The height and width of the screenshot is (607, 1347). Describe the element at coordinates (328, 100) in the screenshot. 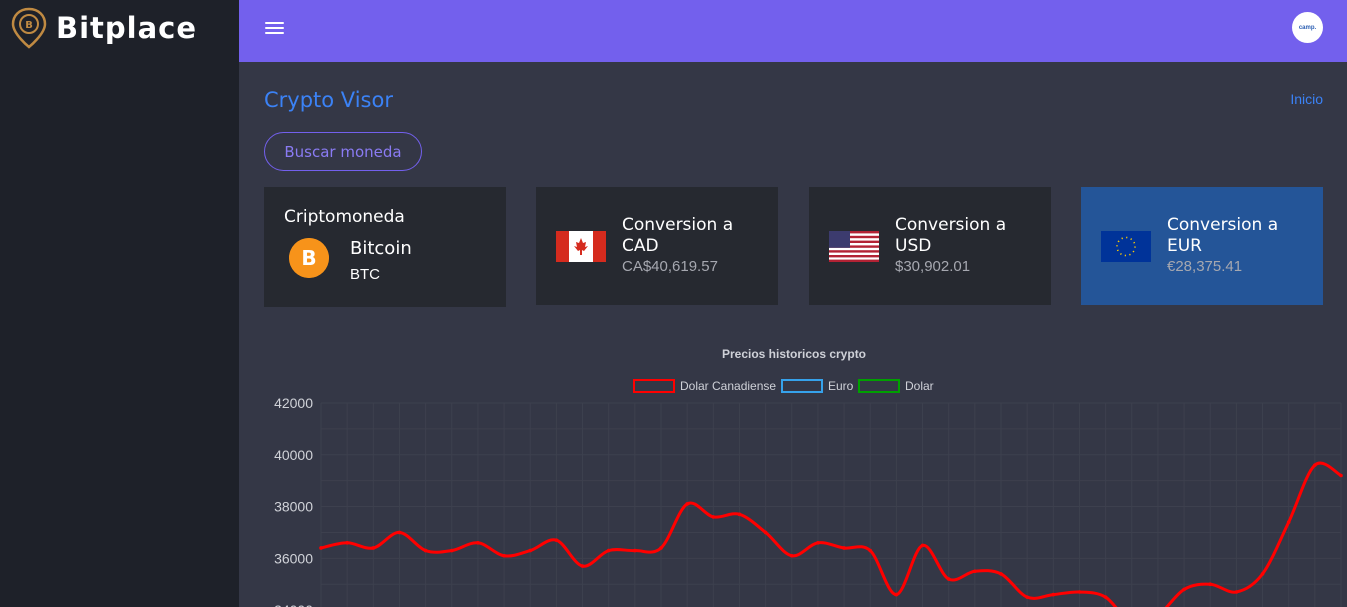

I see `page-title: Crypto Visor` at that location.